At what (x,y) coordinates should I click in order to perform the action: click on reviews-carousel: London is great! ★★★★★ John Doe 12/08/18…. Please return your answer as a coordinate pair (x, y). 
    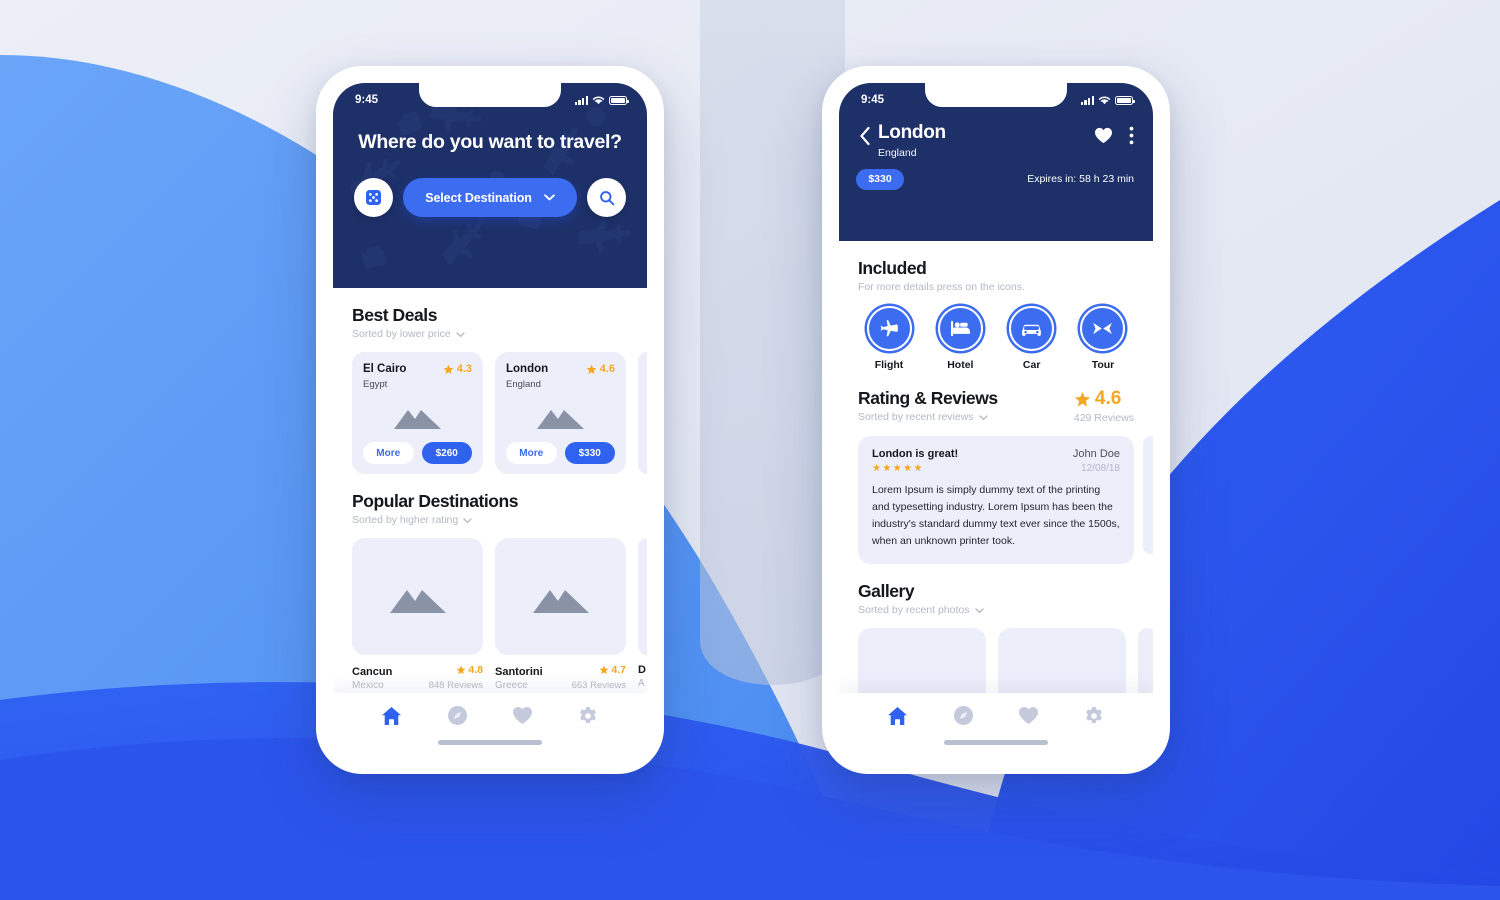
    Looking at the image, I should click on (996, 500).